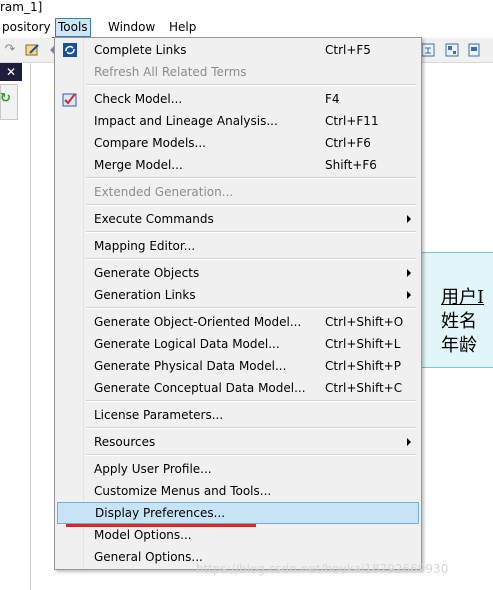 This screenshot has width=493, height=590. What do you see at coordinates (364, 388) in the screenshot?
I see `menu-item-shortcut: Ctrl+Shift+C` at bounding box center [364, 388].